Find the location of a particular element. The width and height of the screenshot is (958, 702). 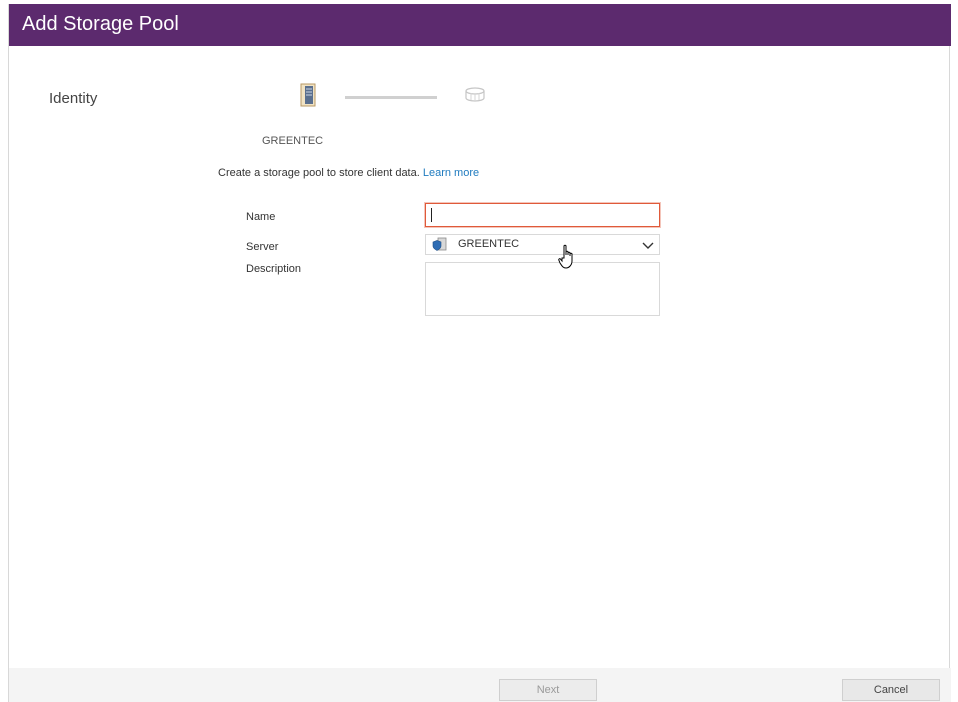

progress-line is located at coordinates (391, 97).